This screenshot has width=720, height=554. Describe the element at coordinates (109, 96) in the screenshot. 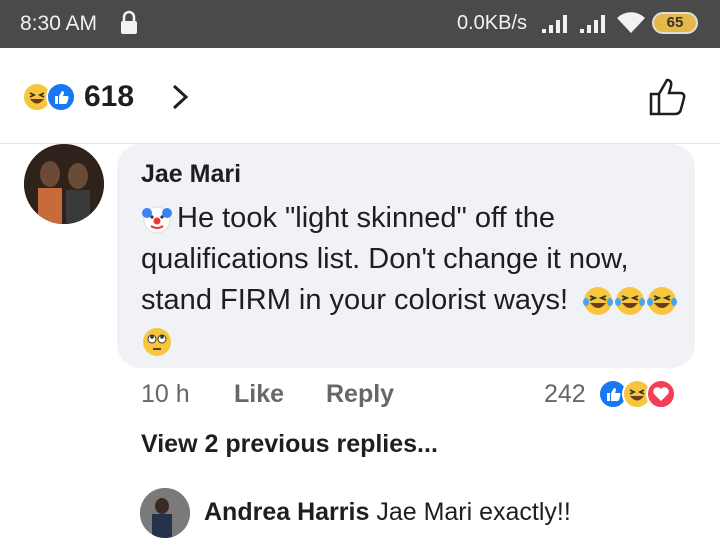

I see `reaction-count: 618` at that location.